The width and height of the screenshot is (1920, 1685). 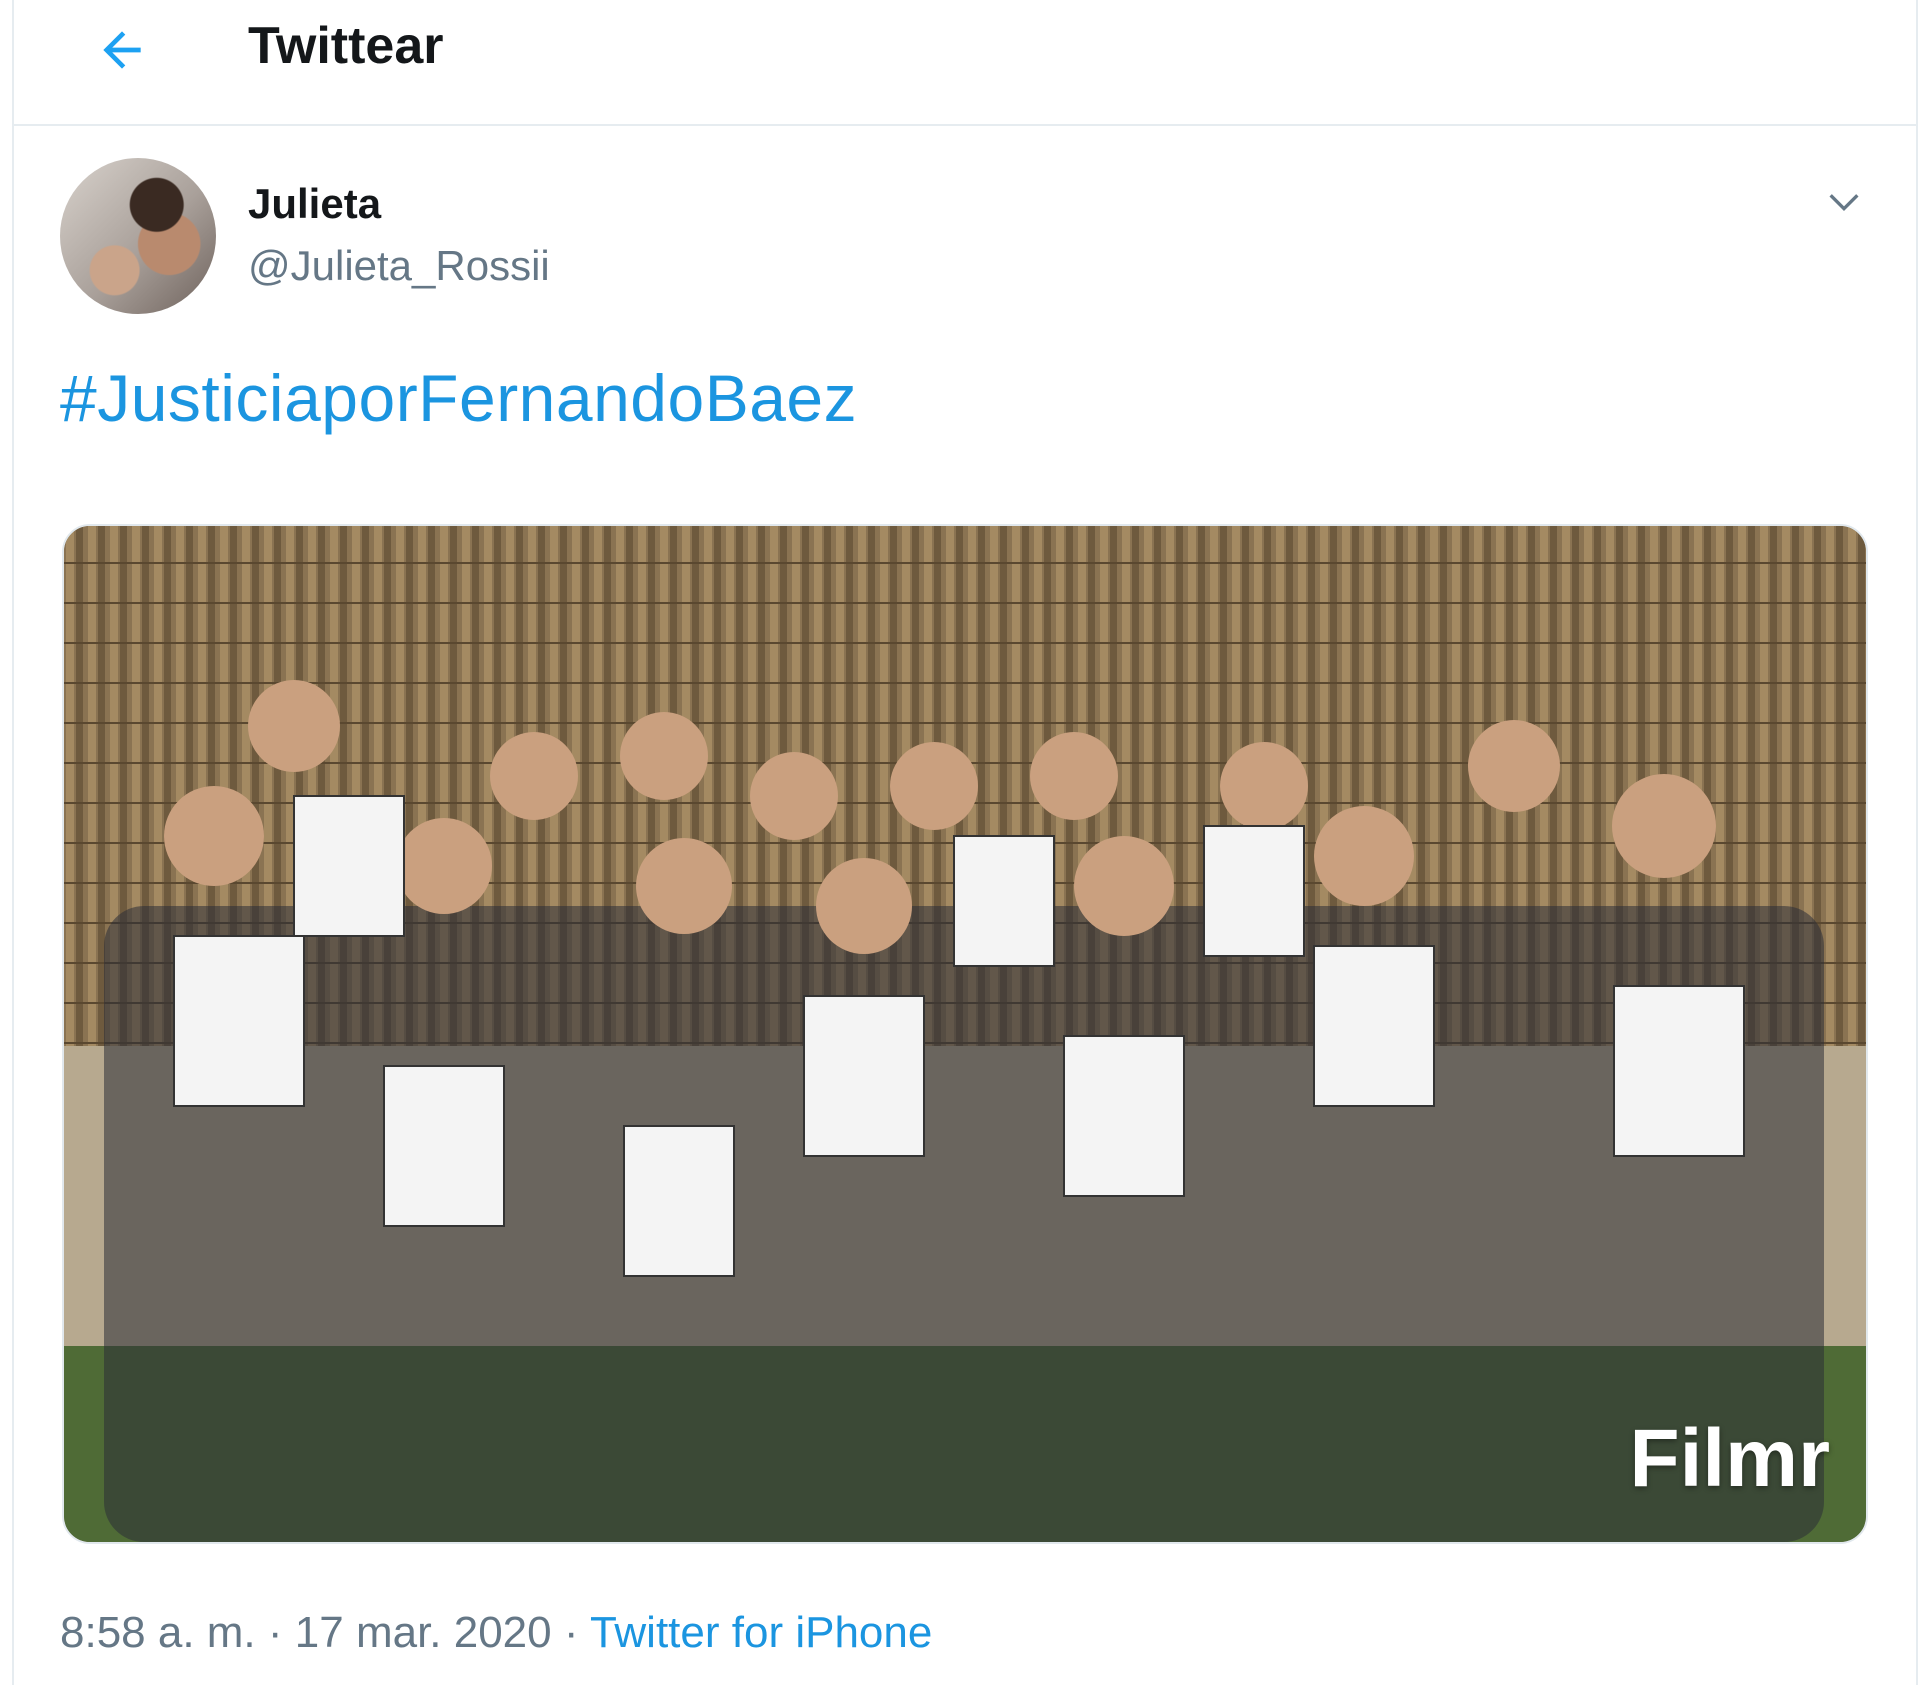 What do you see at coordinates (399, 266) in the screenshot?
I see `author-handle: @Julieta_Rossii` at bounding box center [399, 266].